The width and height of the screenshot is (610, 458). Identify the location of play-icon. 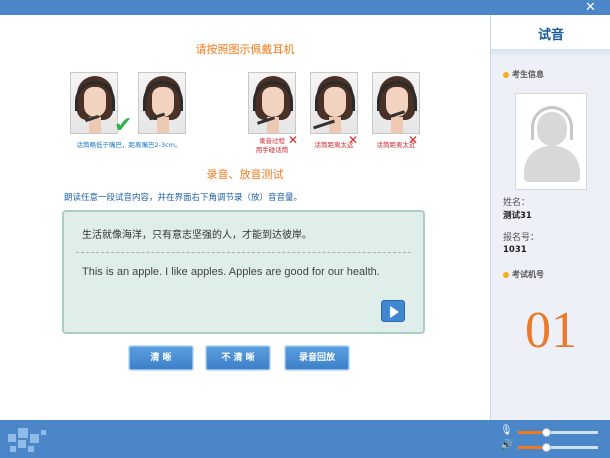
(394, 312).